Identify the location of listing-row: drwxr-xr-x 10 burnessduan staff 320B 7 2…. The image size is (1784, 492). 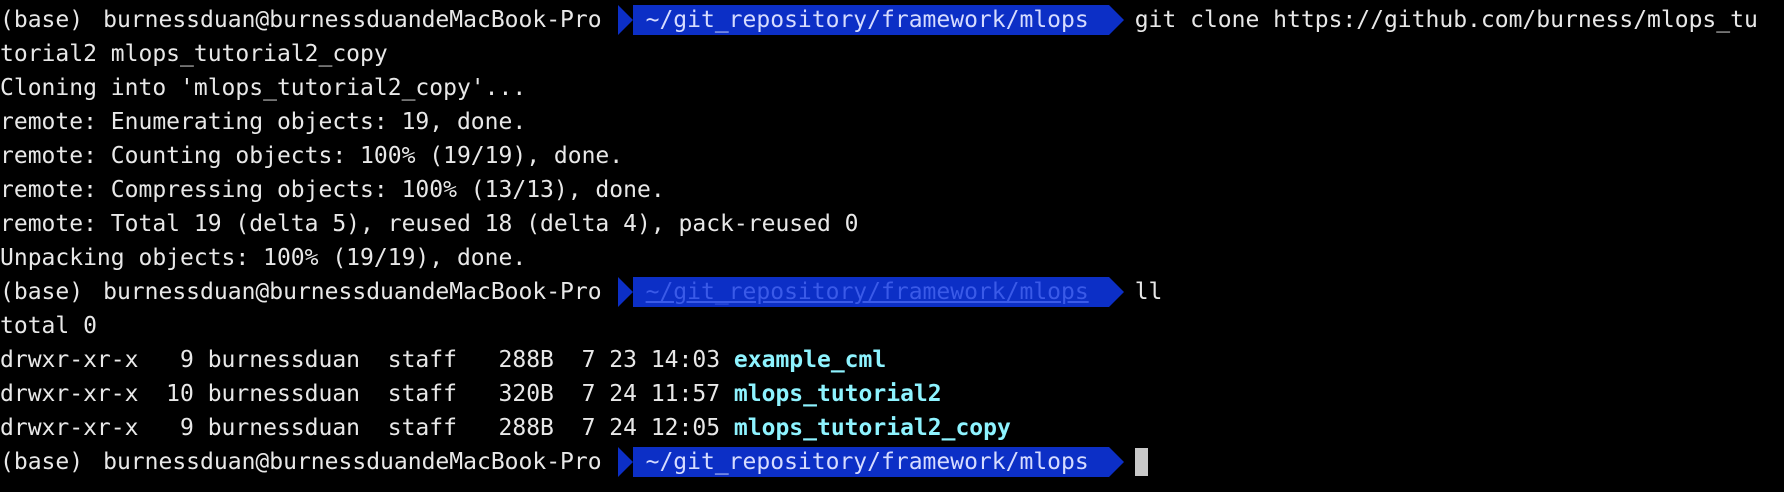
(892, 394).